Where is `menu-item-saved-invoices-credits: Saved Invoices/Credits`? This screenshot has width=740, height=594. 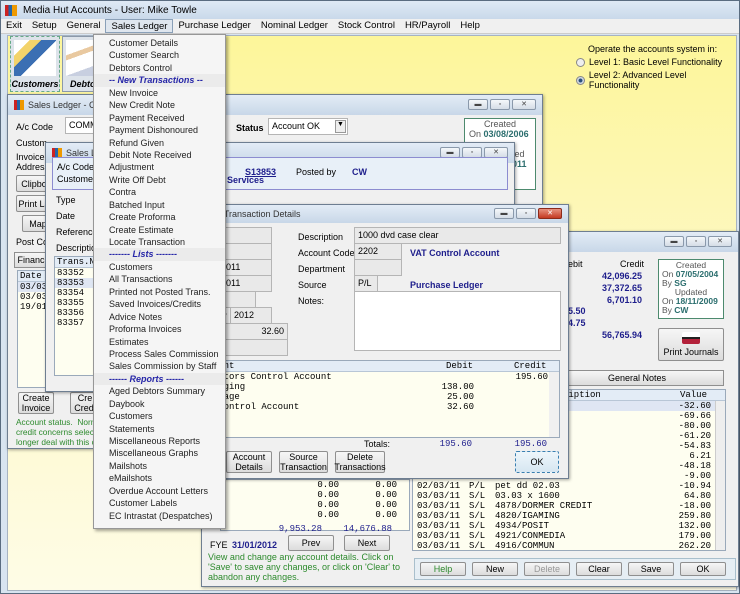
menu-item-saved-invoices-credits: Saved Invoices/Credits is located at coordinates (159, 304).